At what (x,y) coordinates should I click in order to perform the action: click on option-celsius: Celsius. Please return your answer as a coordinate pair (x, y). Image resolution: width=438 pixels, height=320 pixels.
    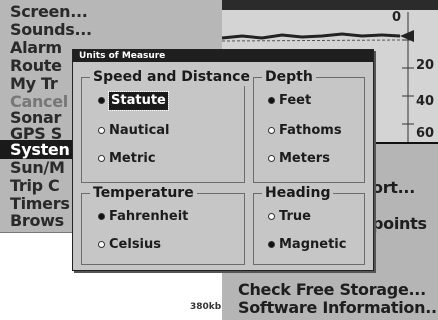
    Looking at the image, I should click on (158, 245).